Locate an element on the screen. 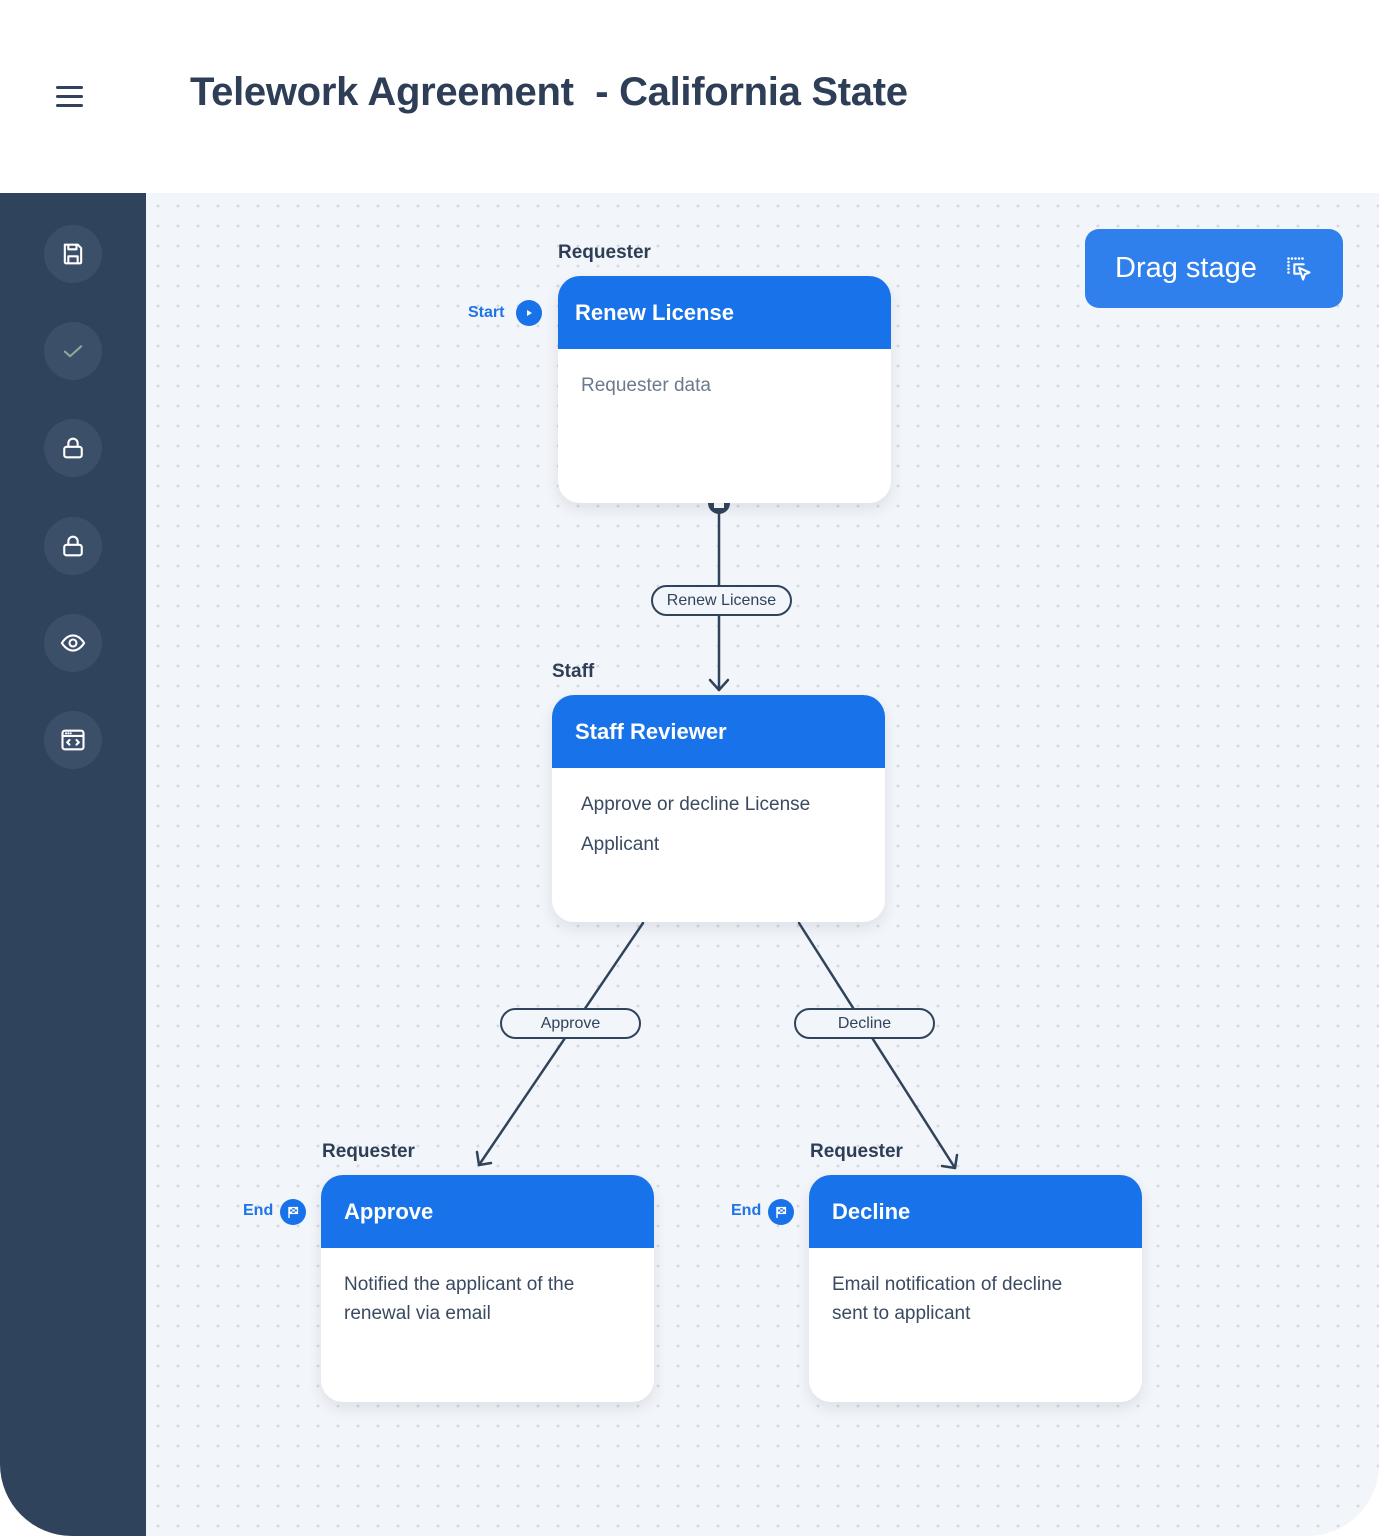  edge-label-decline: Decline is located at coordinates (864, 1023).